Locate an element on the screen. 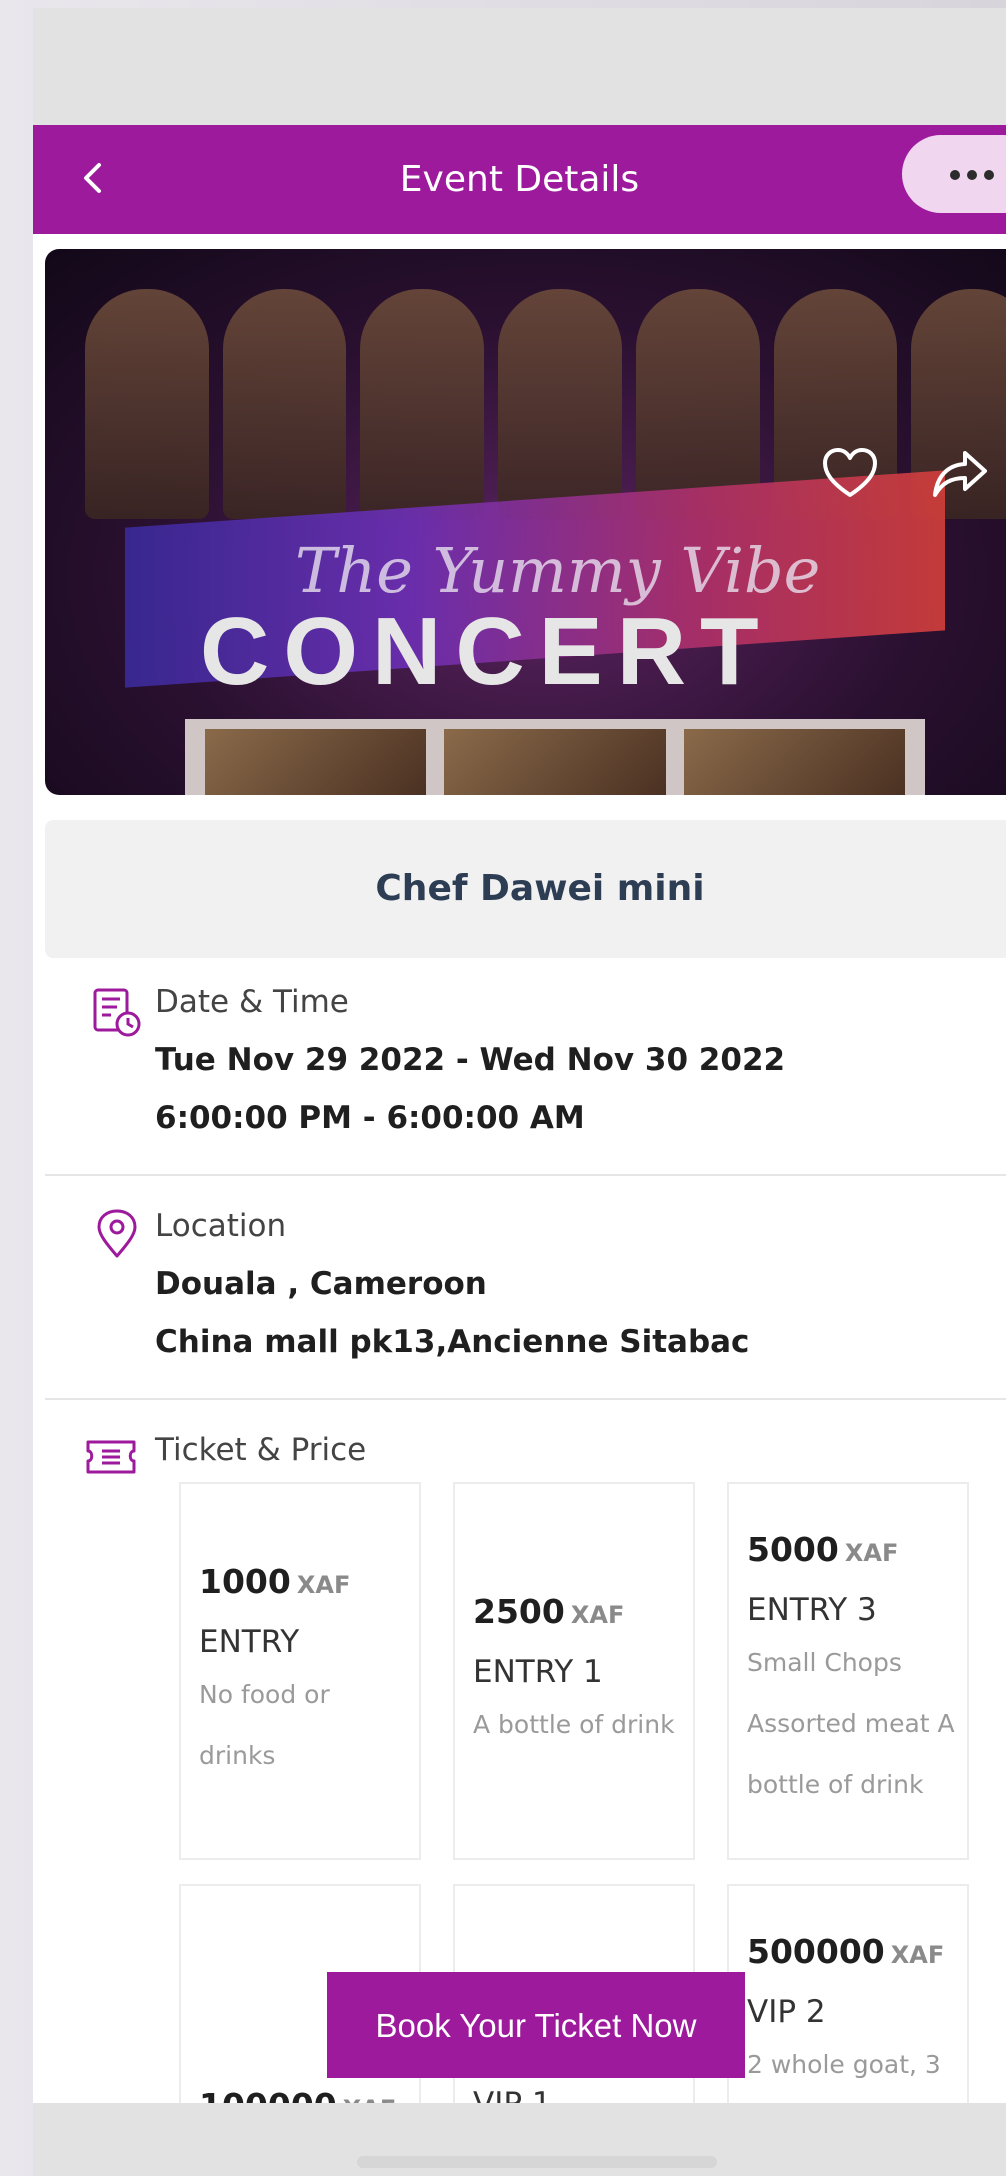 The width and height of the screenshot is (1006, 2176). ticket-description-line: drinks is located at coordinates (237, 1755).